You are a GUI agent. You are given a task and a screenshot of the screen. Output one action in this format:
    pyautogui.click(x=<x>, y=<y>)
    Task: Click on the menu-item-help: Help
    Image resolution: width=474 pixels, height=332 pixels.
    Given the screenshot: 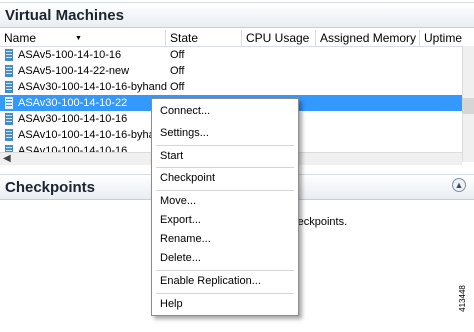 What is the action you would take?
    pyautogui.click(x=171, y=304)
    